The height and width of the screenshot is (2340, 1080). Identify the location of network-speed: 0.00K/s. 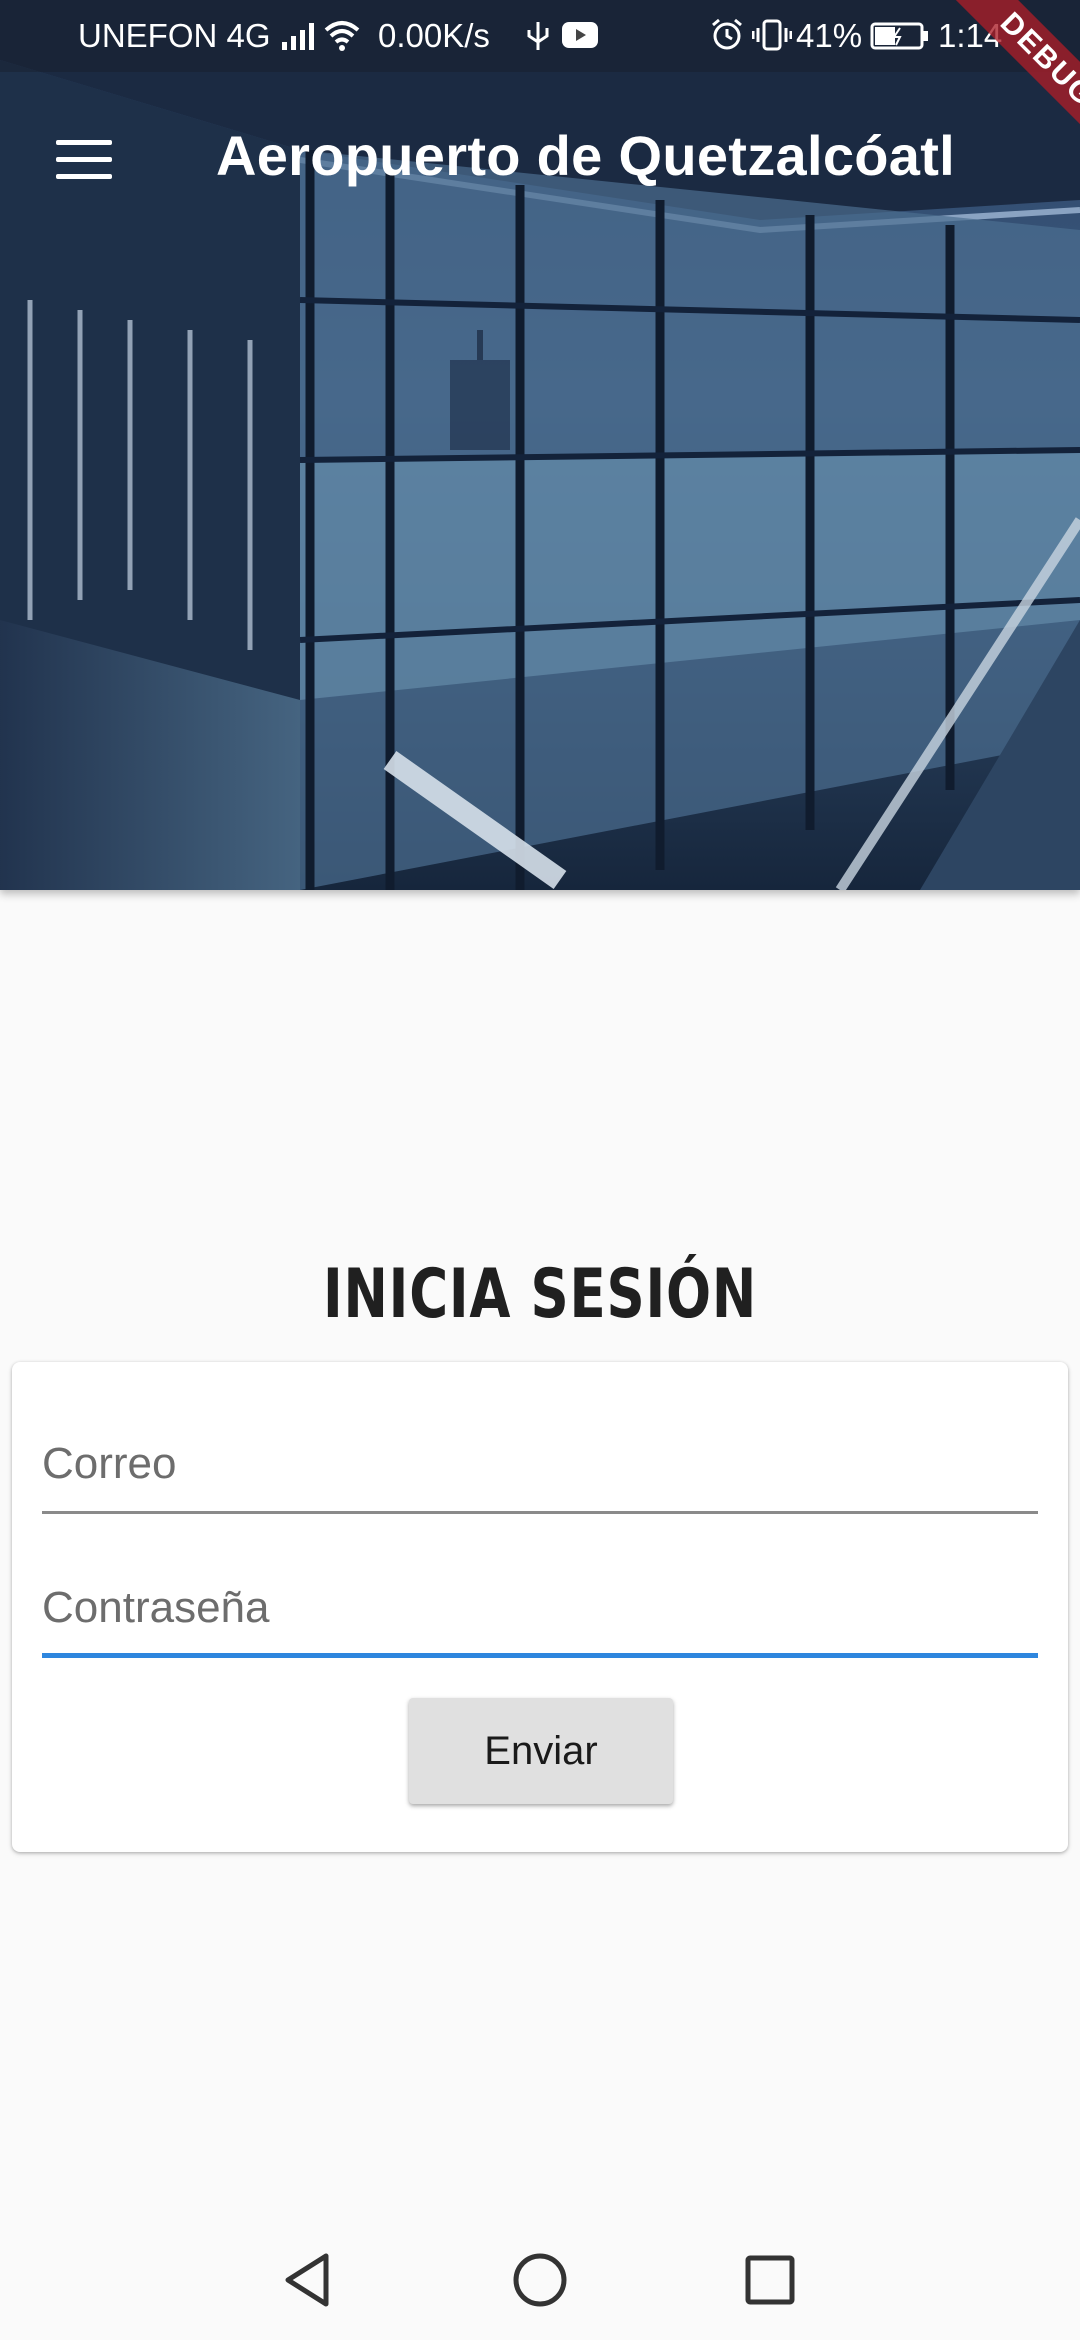
(434, 35).